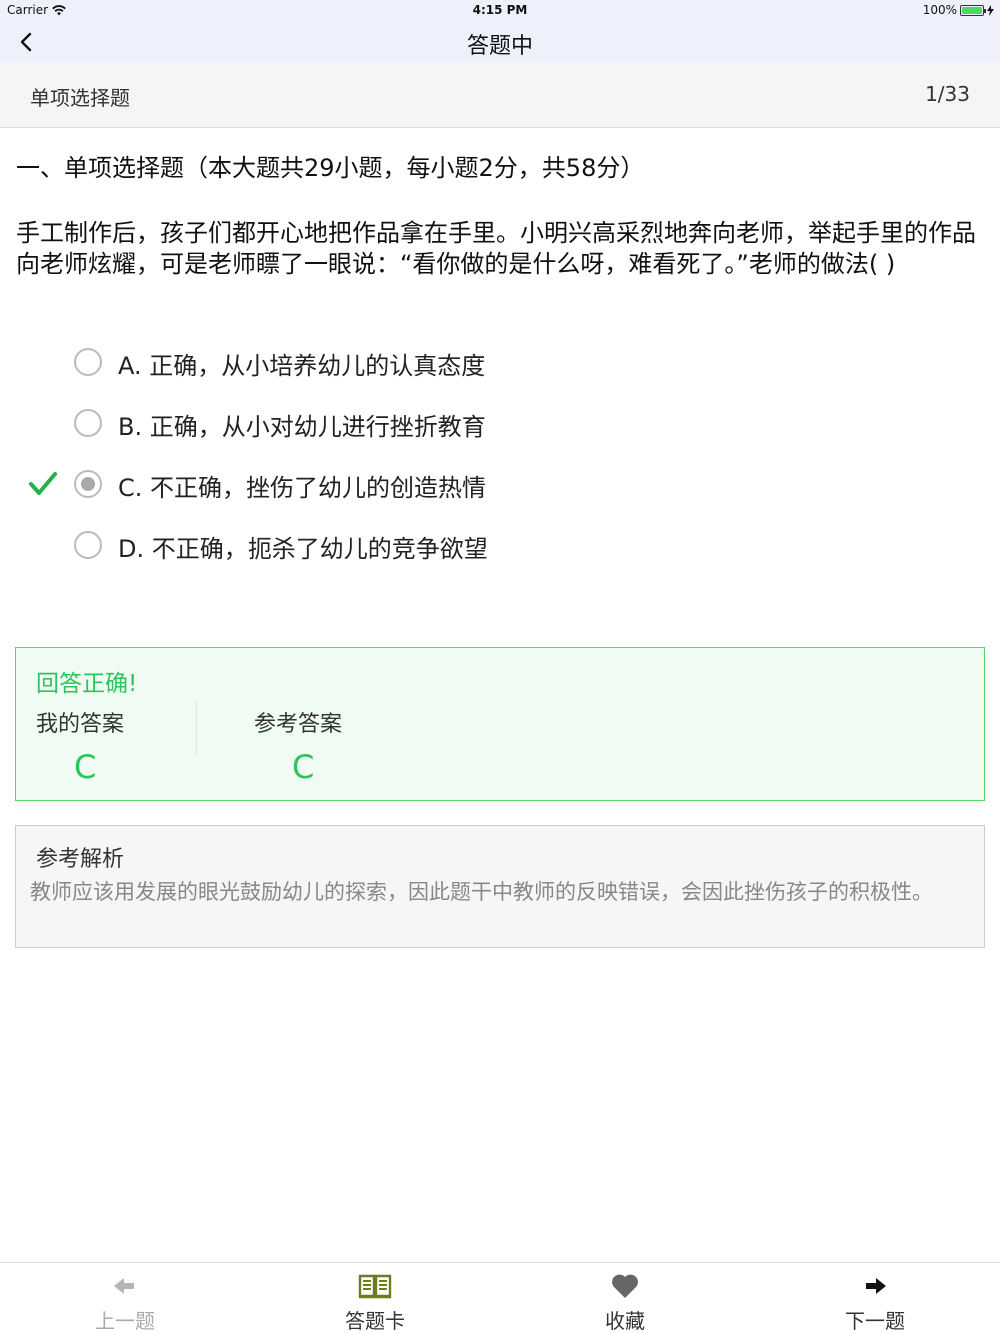  What do you see at coordinates (124, 1286) in the screenshot?
I see `arrow-left-icon` at bounding box center [124, 1286].